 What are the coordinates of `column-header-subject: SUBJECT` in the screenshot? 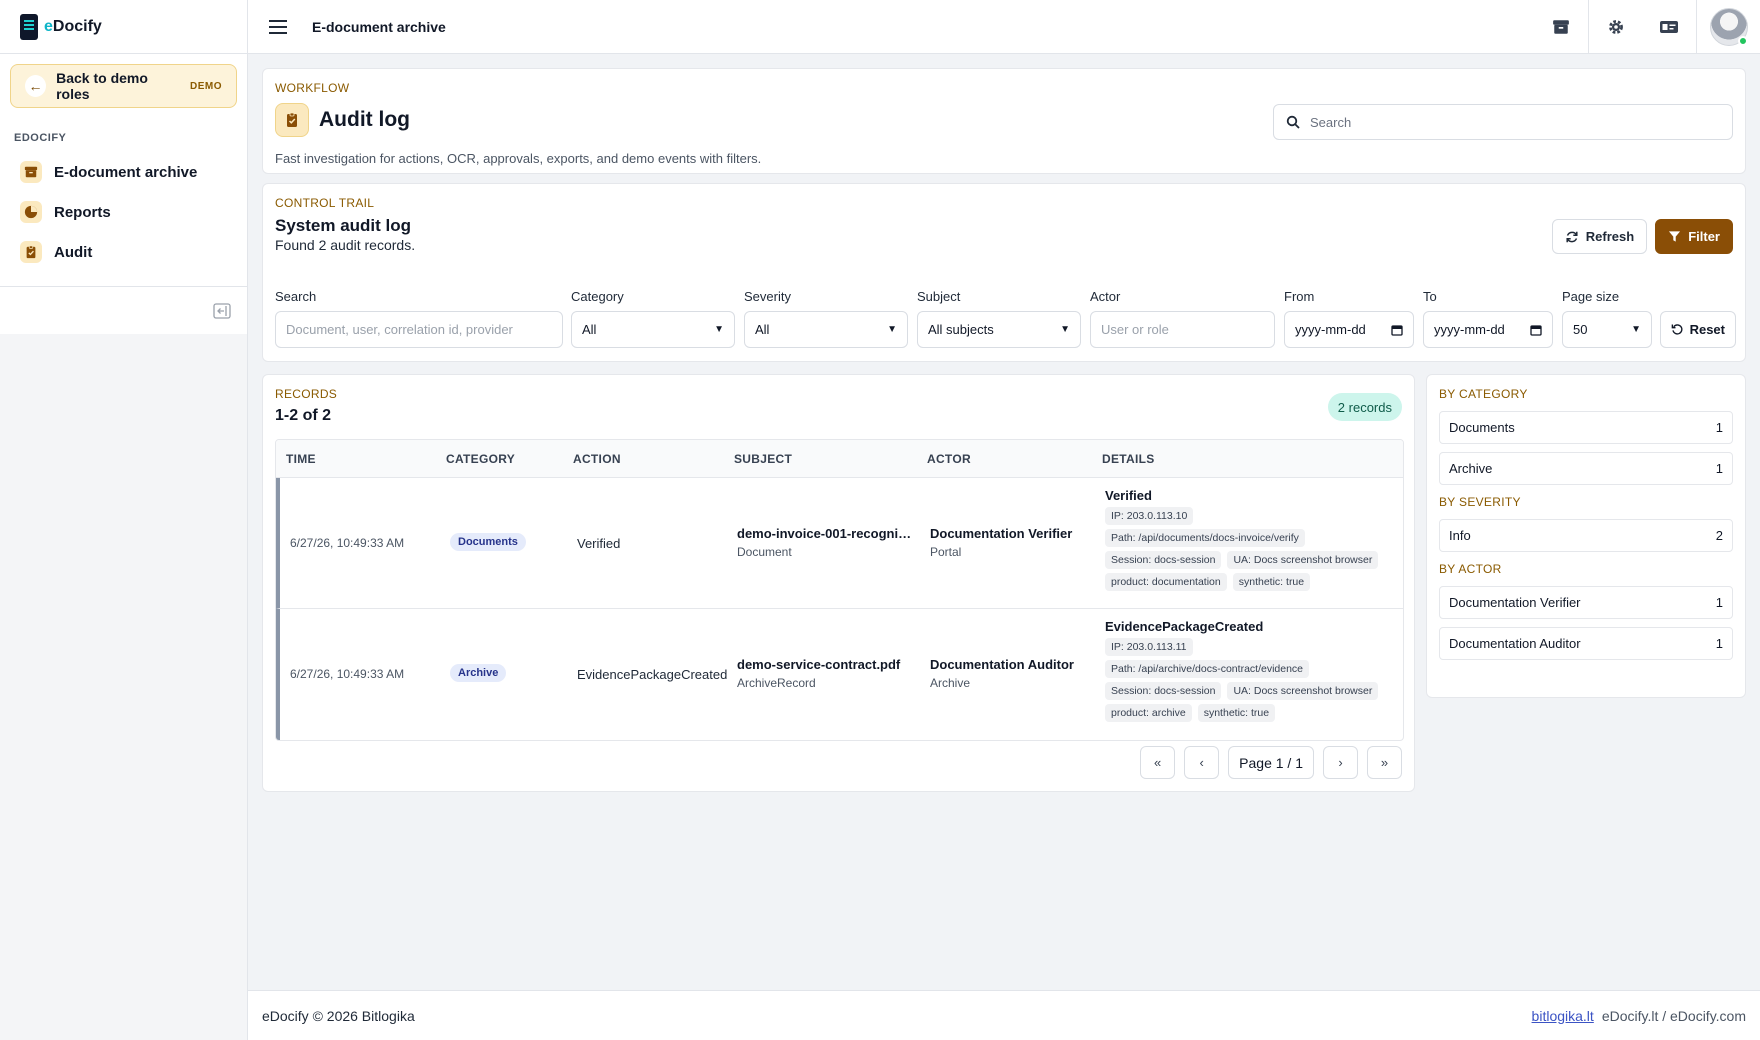 It's located at (763, 459).